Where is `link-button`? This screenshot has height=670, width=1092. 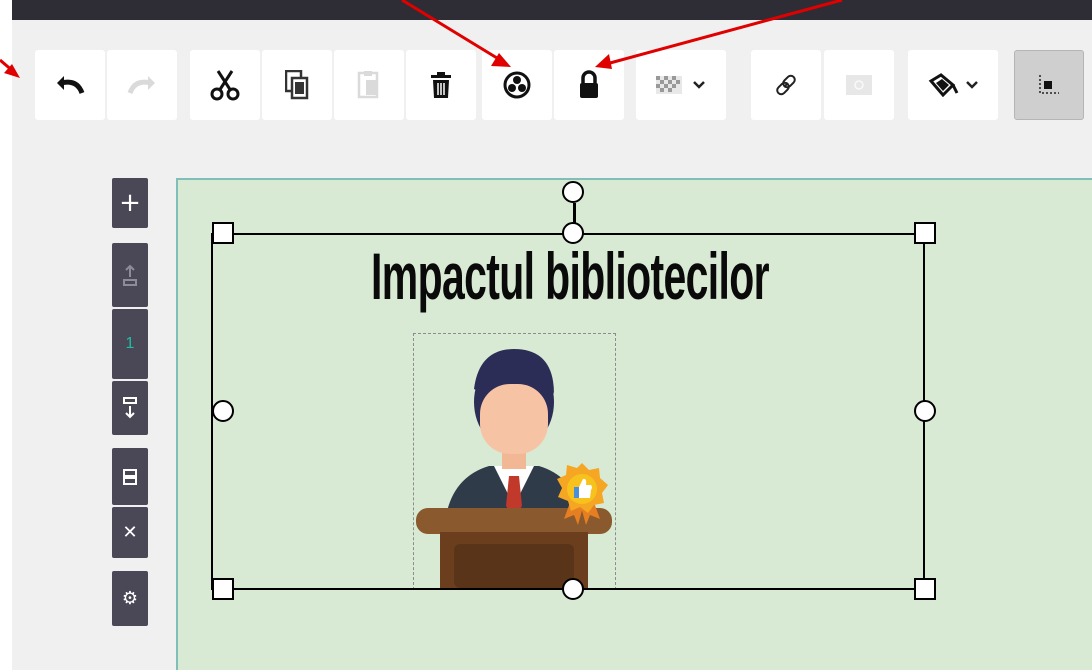
link-button is located at coordinates (786, 85).